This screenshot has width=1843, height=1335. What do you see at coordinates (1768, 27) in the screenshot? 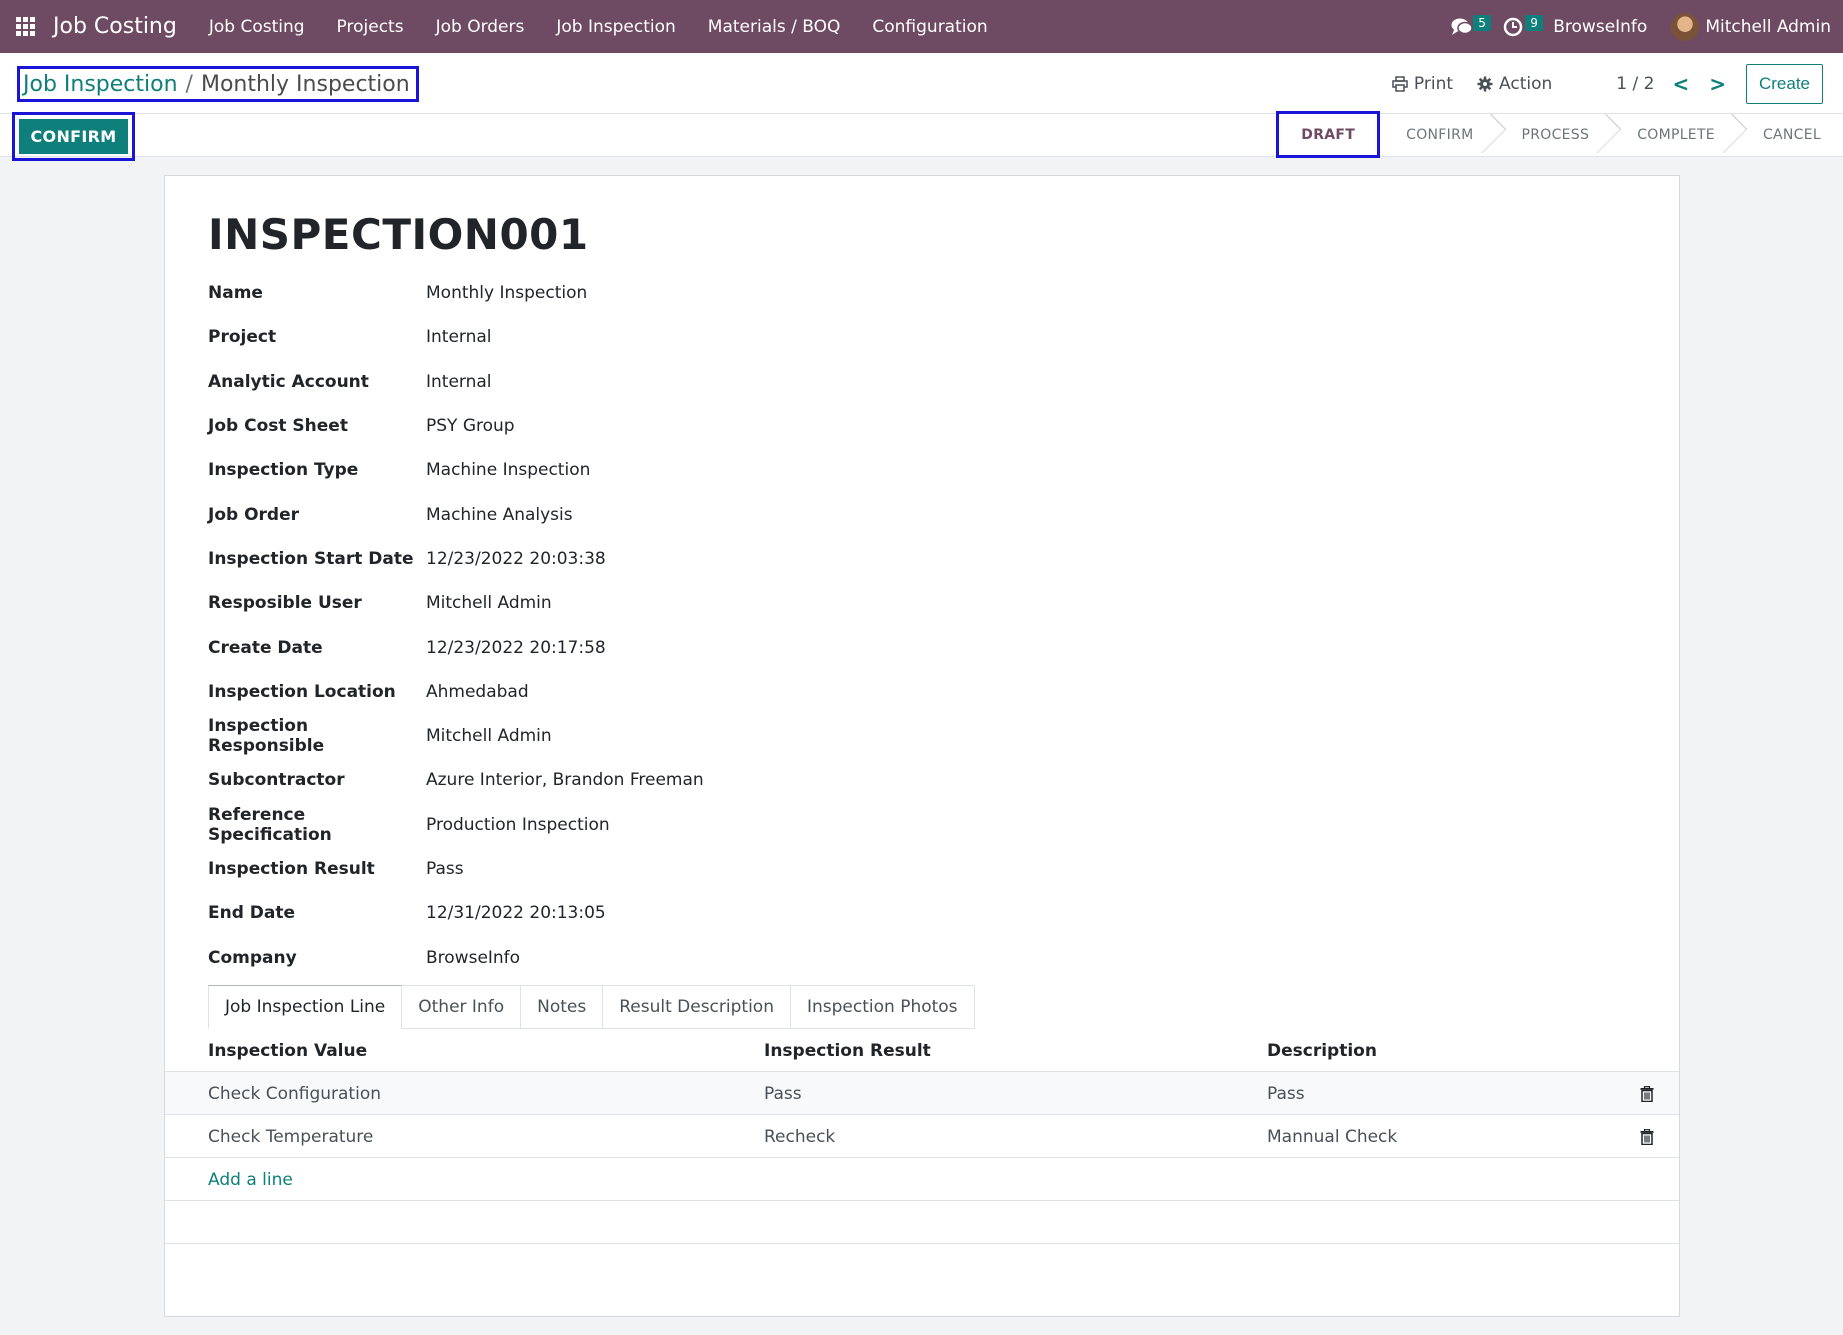
I see `user-menu: Mitchell Admin` at bounding box center [1768, 27].